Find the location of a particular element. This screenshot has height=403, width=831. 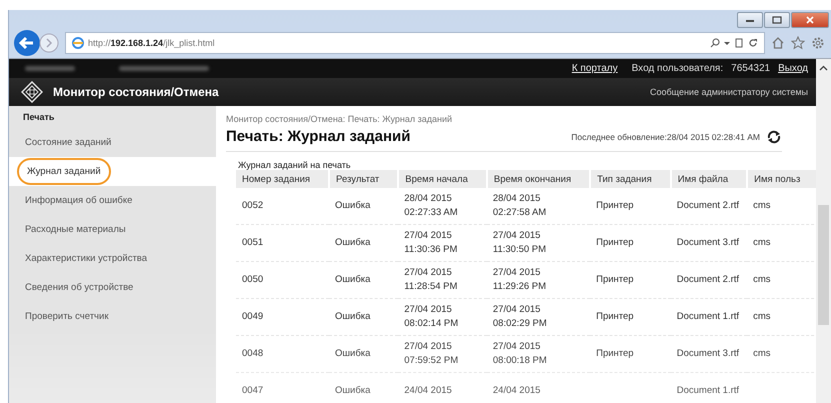

home-icon is located at coordinates (778, 43).